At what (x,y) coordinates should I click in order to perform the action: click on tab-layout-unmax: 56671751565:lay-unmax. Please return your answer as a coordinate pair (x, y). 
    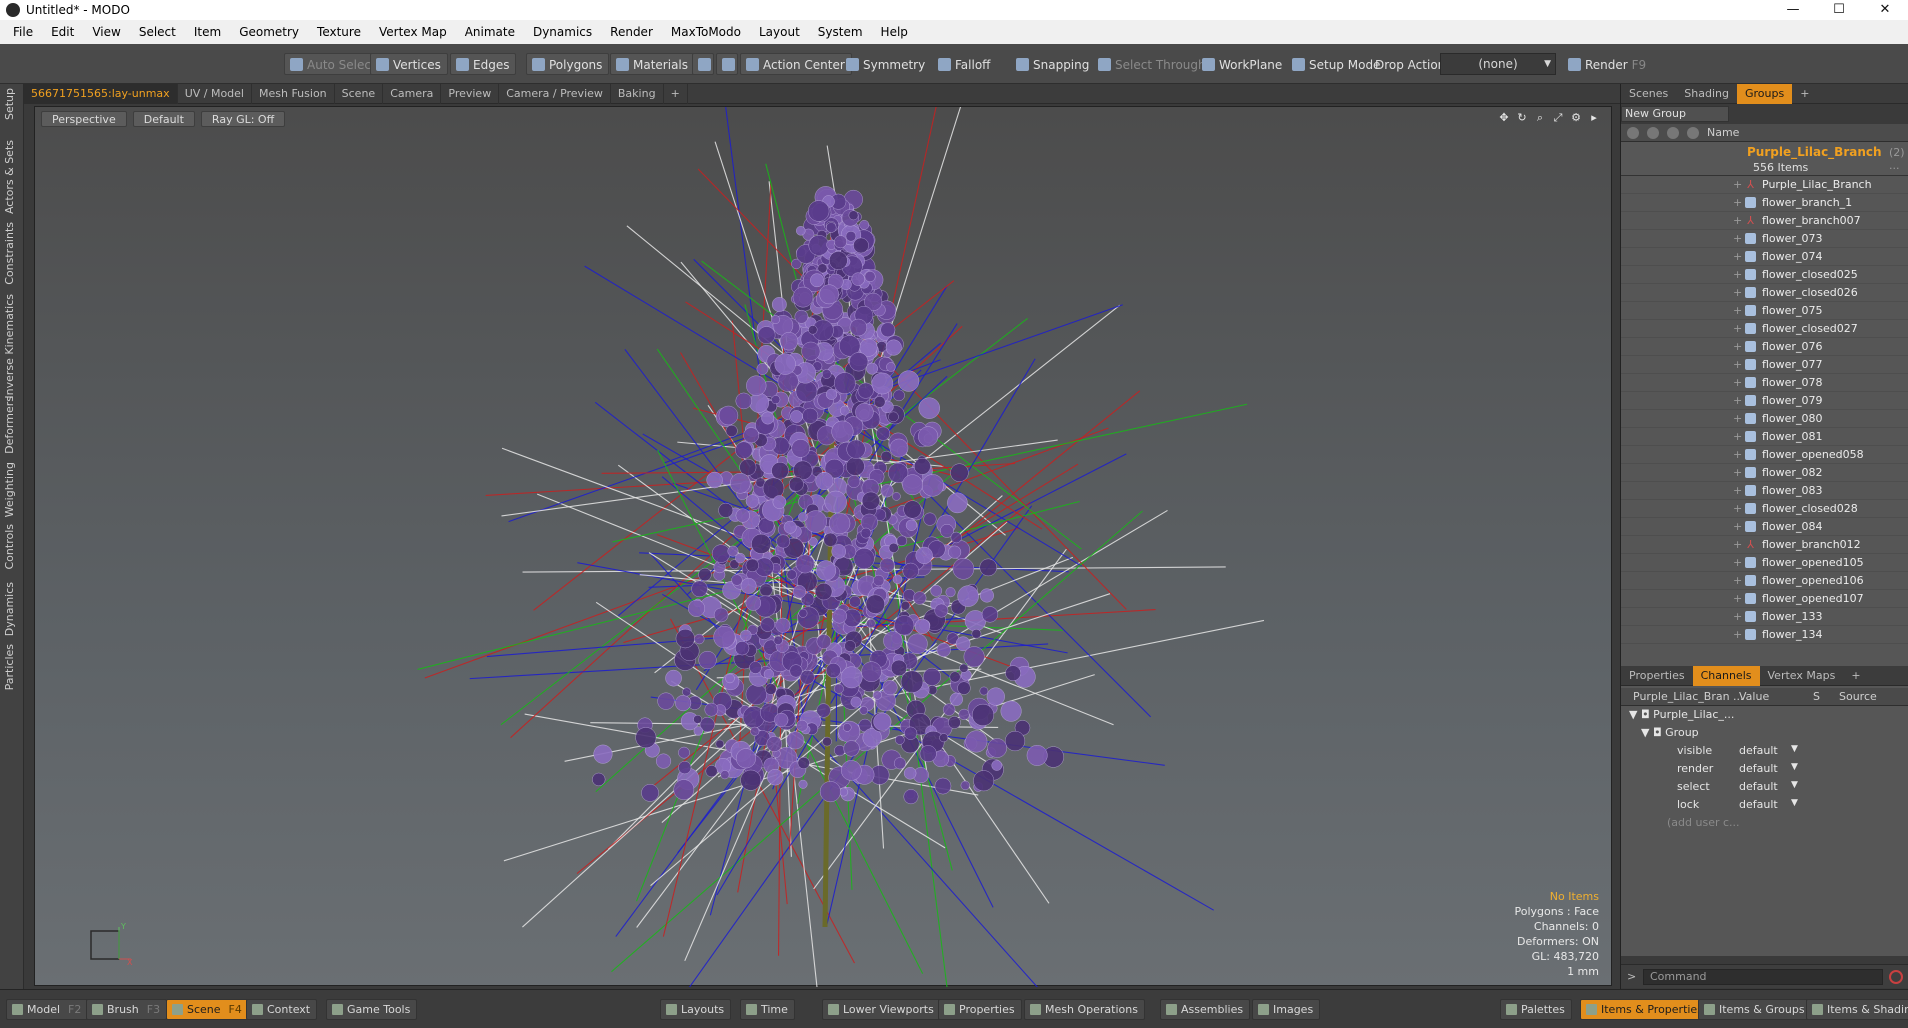
    Looking at the image, I should click on (101, 93).